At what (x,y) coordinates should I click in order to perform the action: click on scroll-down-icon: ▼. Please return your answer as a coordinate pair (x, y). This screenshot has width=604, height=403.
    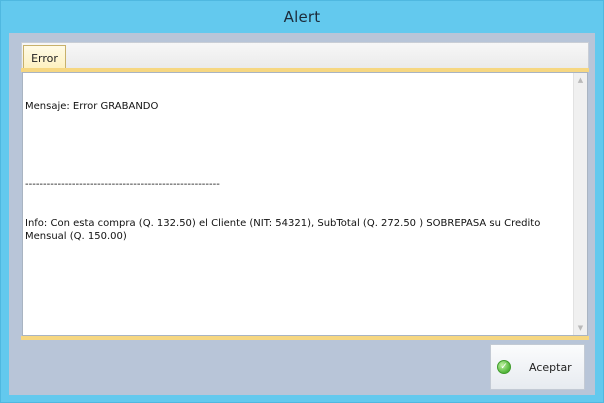
    Looking at the image, I should click on (580, 328).